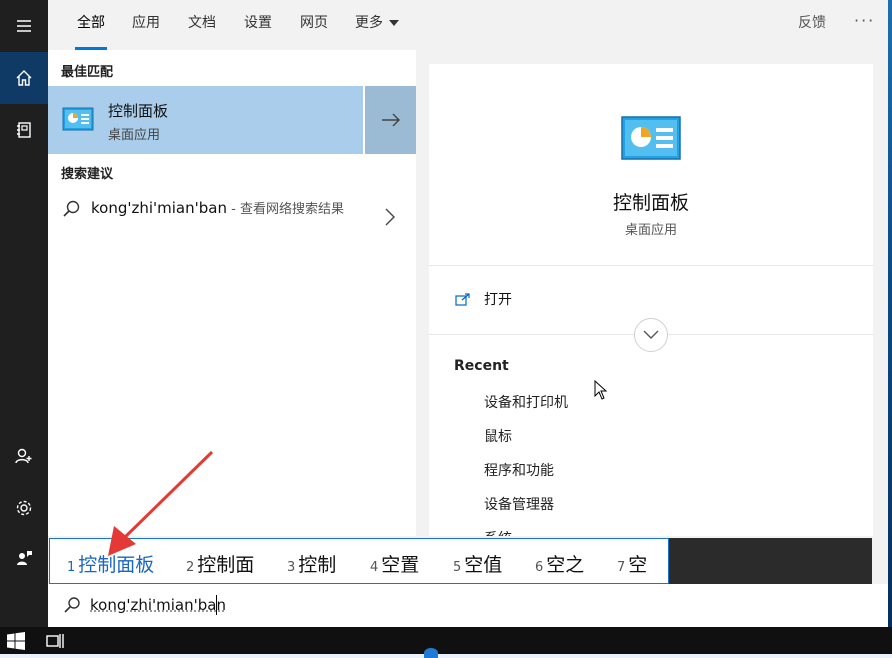  Describe the element at coordinates (291, 567) in the screenshot. I see `candidate-number: 3` at that location.